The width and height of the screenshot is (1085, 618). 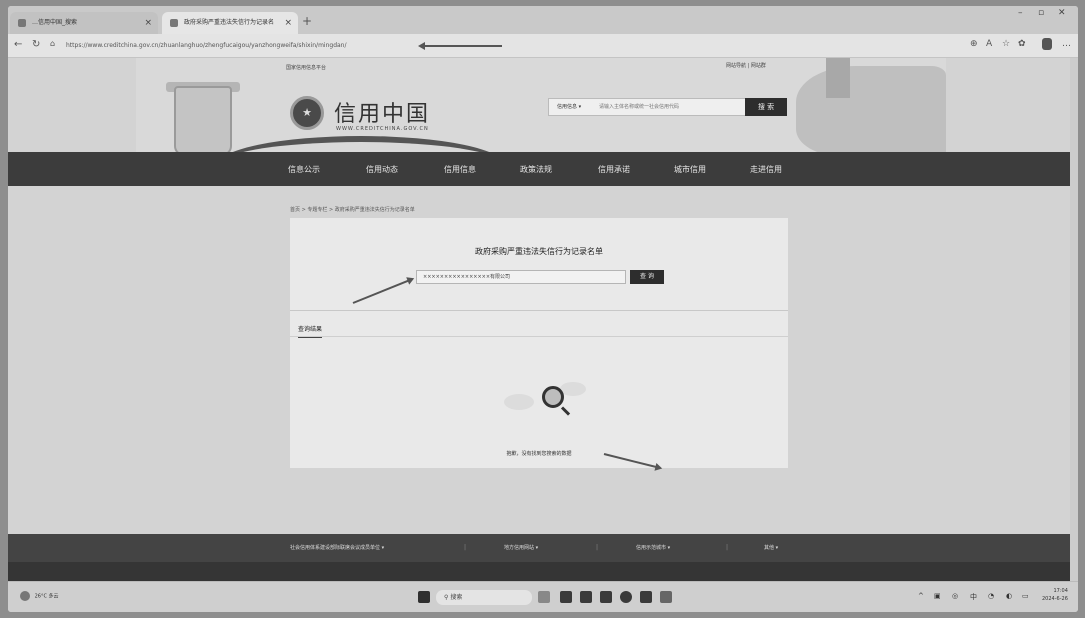 I want to click on empty-result-illustration, so click(x=545, y=386).